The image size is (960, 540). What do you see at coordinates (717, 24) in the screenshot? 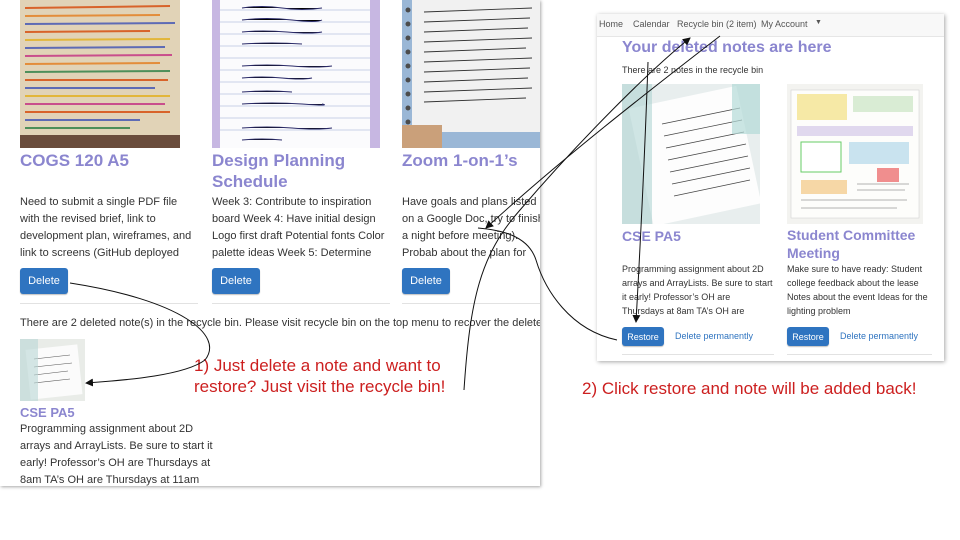
I see `nav-recycle-bin: Recycle bin (2 item)` at bounding box center [717, 24].